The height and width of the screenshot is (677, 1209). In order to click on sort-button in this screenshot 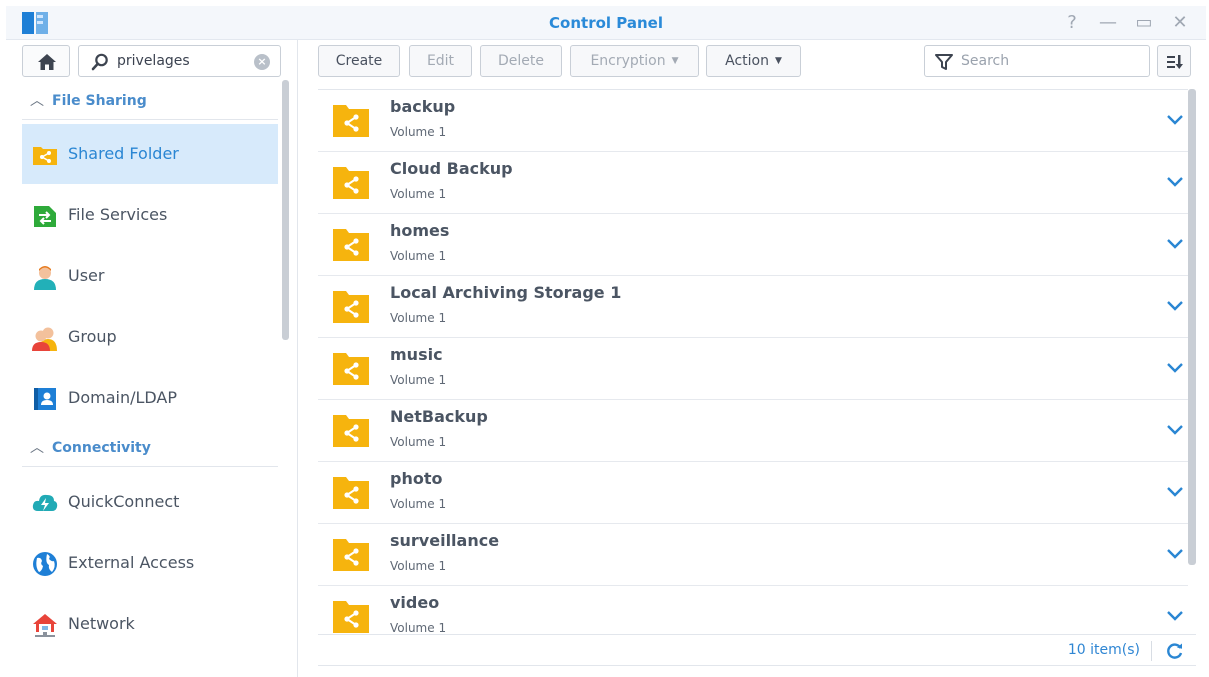, I will do `click(1174, 61)`.